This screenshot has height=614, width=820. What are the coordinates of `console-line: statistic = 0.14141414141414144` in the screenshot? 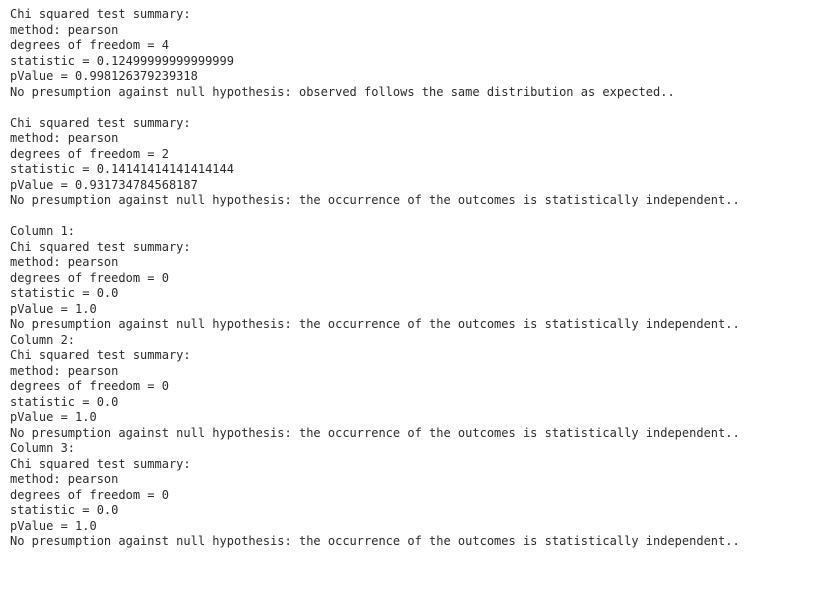 It's located at (122, 169).